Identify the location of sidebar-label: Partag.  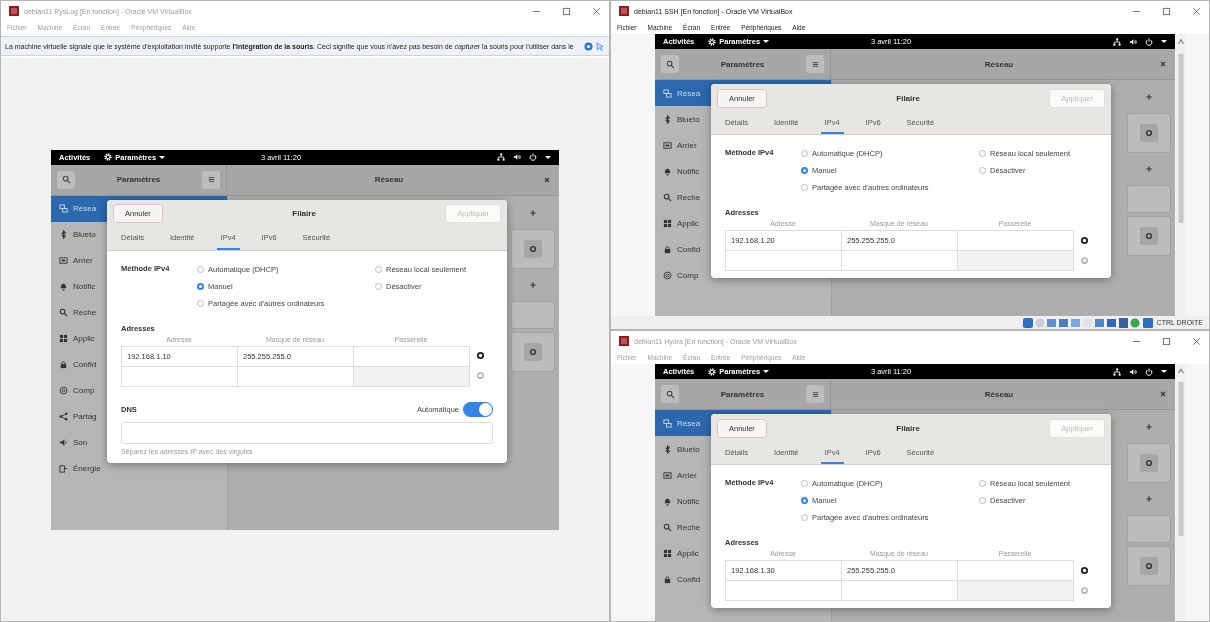
(85, 416).